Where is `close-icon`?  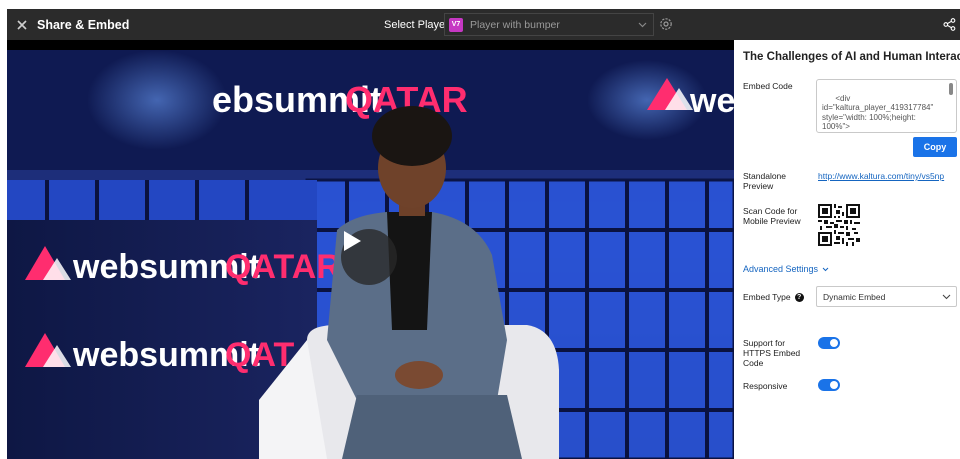 close-icon is located at coordinates (22, 24).